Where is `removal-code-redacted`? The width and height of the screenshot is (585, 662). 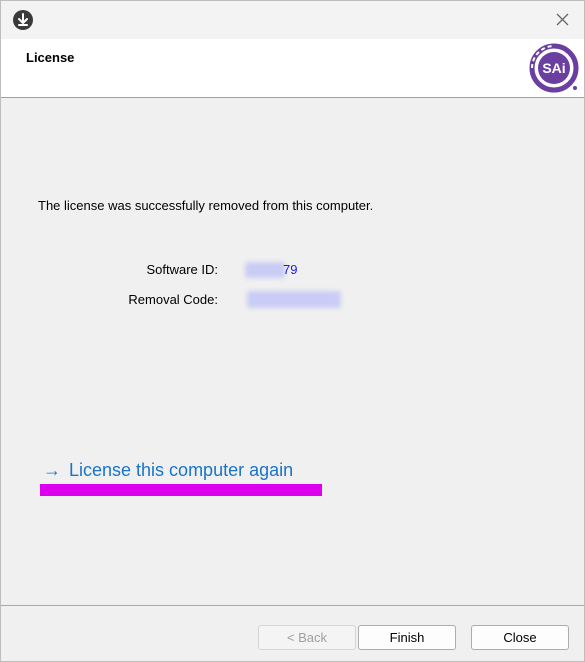 removal-code-redacted is located at coordinates (294, 299).